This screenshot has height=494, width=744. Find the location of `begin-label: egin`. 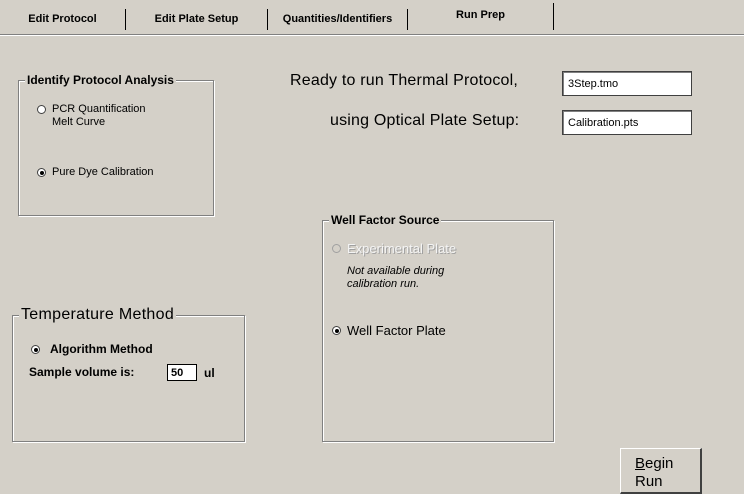

begin-label: egin is located at coordinates (659, 463).